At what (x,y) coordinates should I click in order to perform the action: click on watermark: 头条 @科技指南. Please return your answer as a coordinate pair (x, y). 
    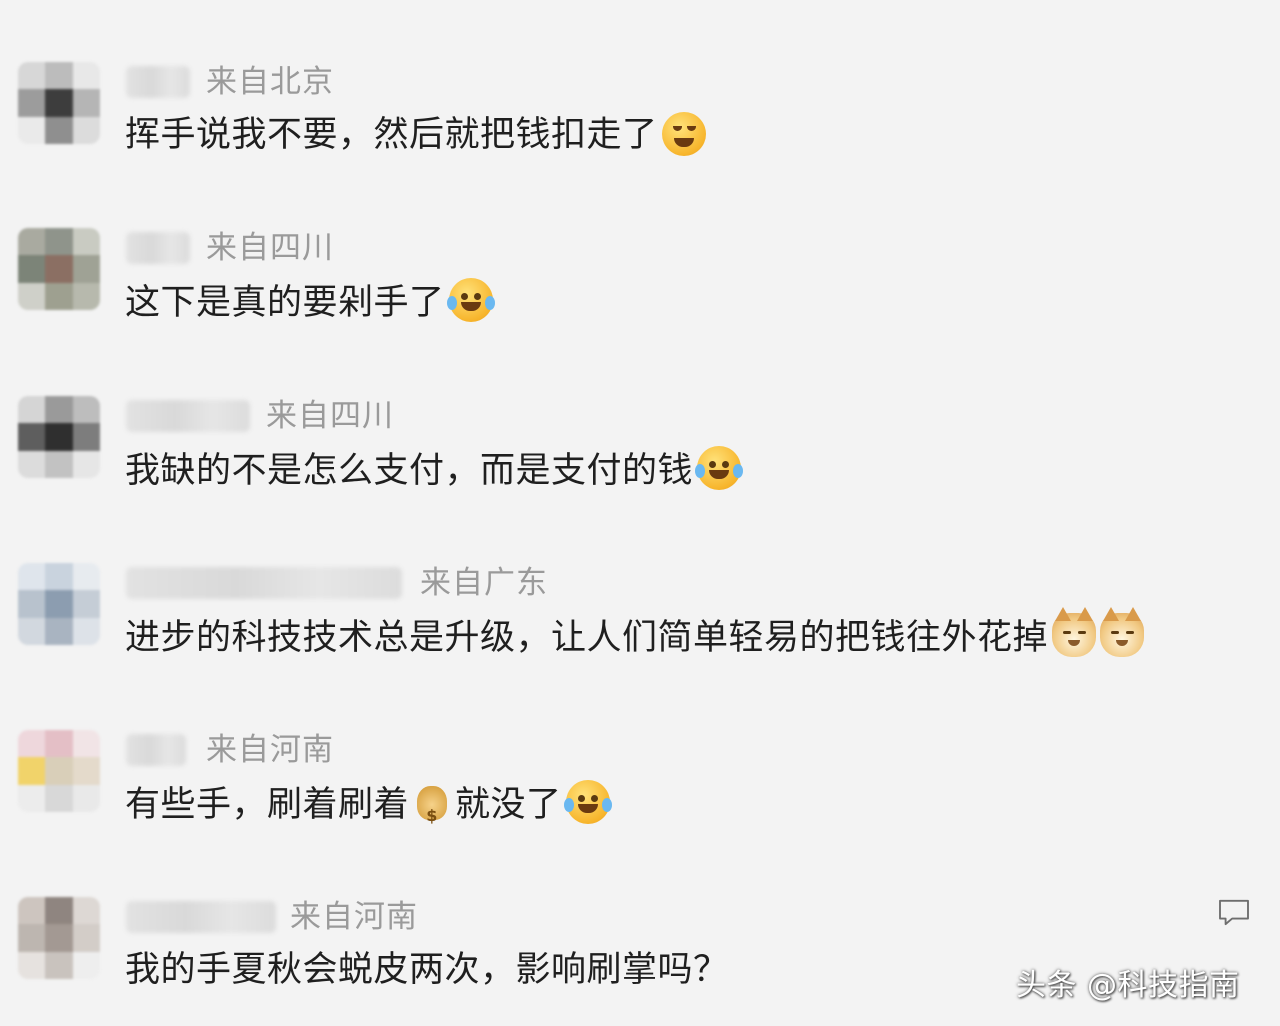
    Looking at the image, I should click on (1128, 985).